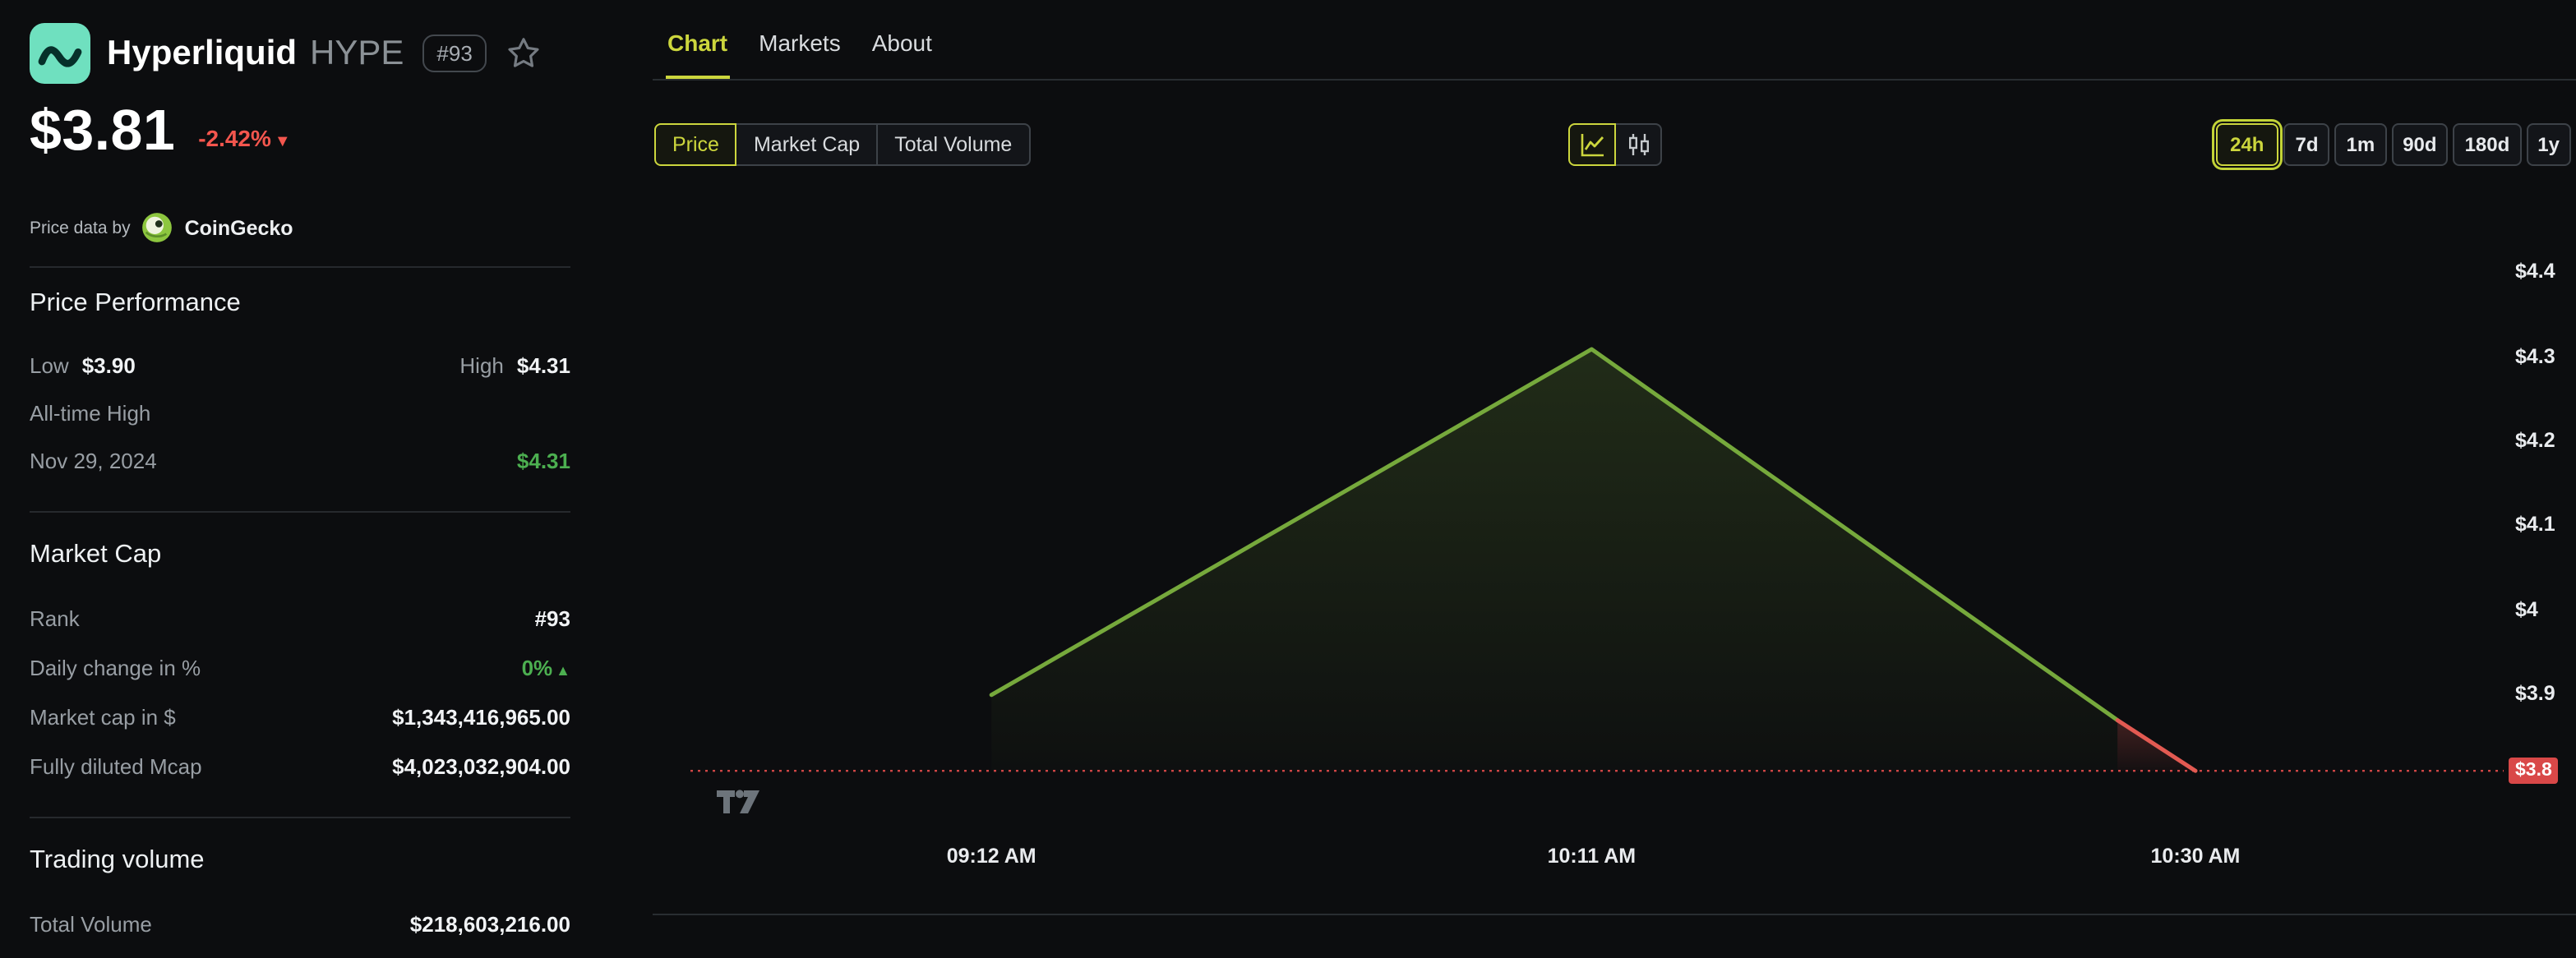 The width and height of the screenshot is (2576, 958). What do you see at coordinates (300, 227) in the screenshot?
I see `attribution: Price data by CoinGecko` at bounding box center [300, 227].